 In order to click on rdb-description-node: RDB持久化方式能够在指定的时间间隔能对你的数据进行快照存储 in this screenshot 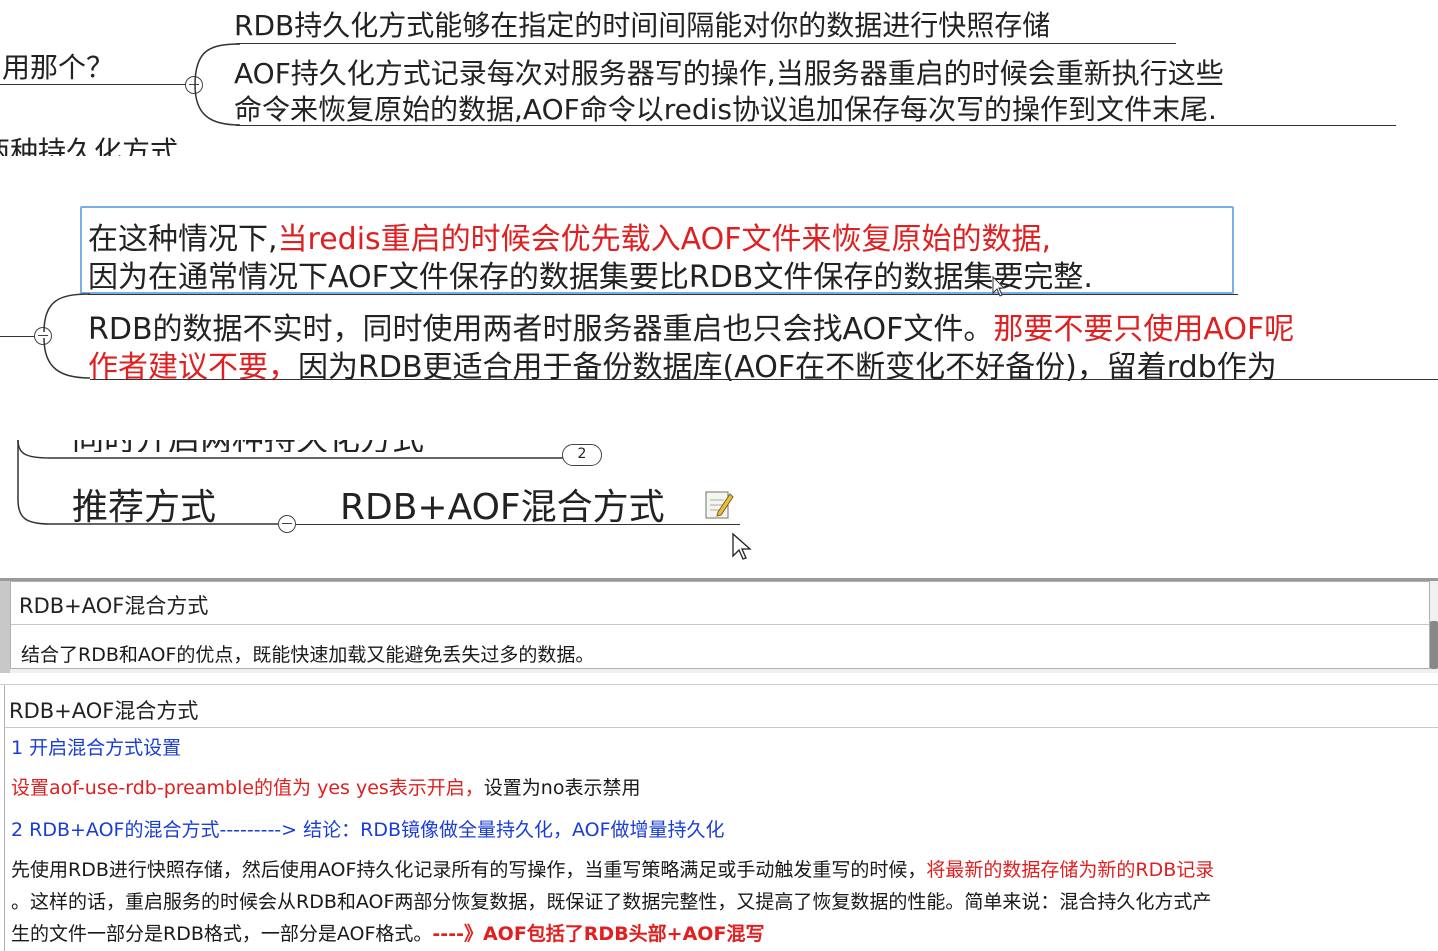, I will do `click(642, 24)`.